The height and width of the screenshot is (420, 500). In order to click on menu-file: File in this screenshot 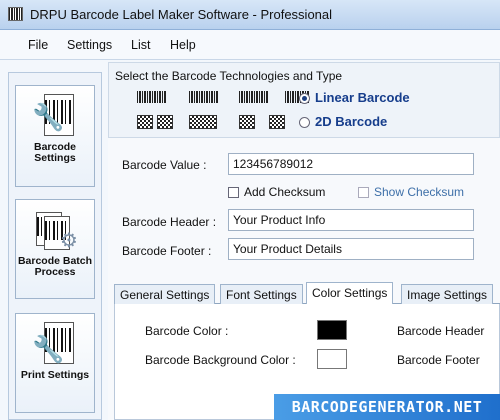, I will do `click(38, 45)`.